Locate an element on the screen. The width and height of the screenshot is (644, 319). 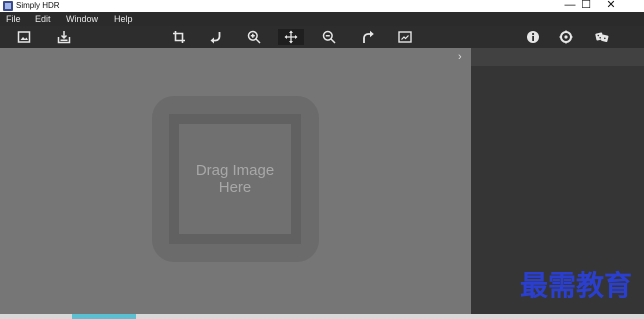
save-icon is located at coordinates (64, 37).